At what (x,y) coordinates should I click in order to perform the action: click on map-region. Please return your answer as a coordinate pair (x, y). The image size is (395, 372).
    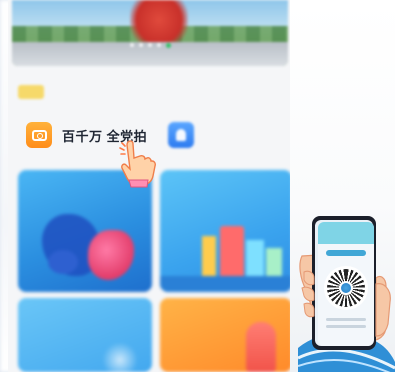
    Looking at the image, I should click on (63, 262).